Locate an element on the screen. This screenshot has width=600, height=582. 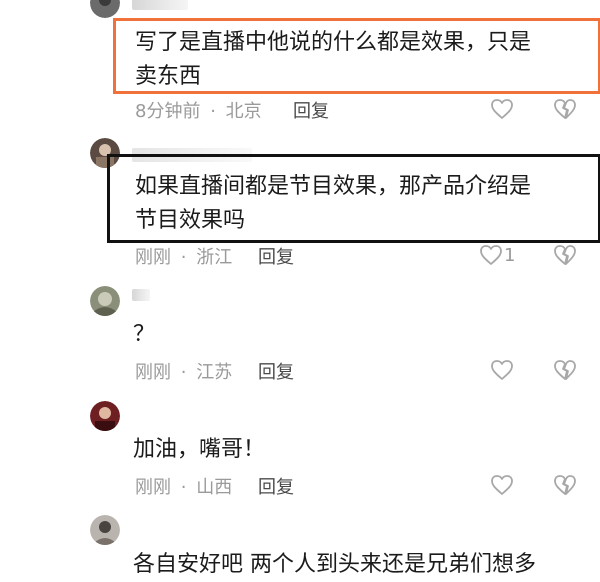
like-count: 1 is located at coordinates (510, 255).